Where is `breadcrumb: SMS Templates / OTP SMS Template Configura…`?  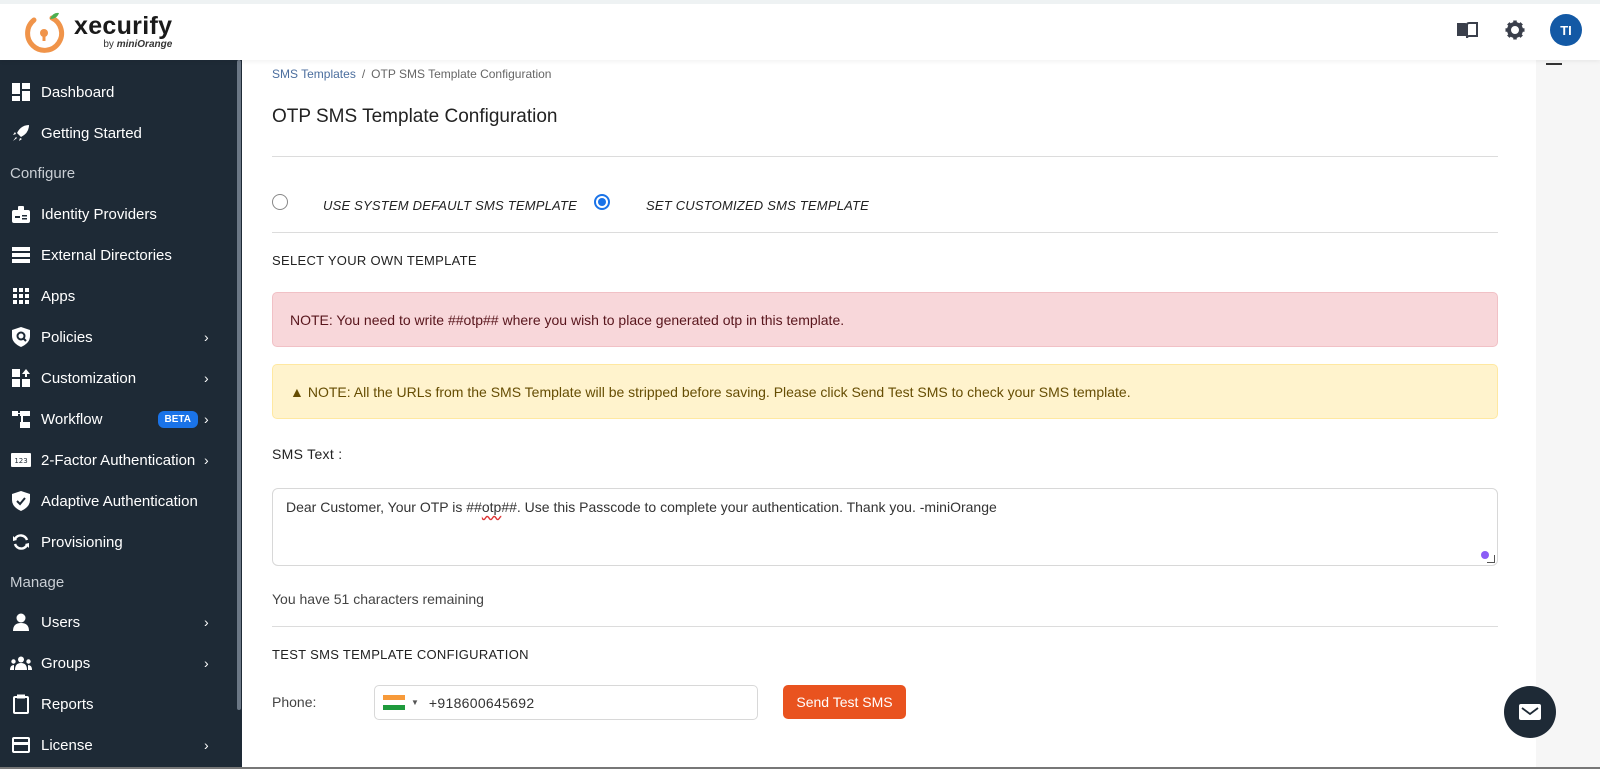
breadcrumb: SMS Templates / OTP SMS Template Configura… is located at coordinates (412, 74).